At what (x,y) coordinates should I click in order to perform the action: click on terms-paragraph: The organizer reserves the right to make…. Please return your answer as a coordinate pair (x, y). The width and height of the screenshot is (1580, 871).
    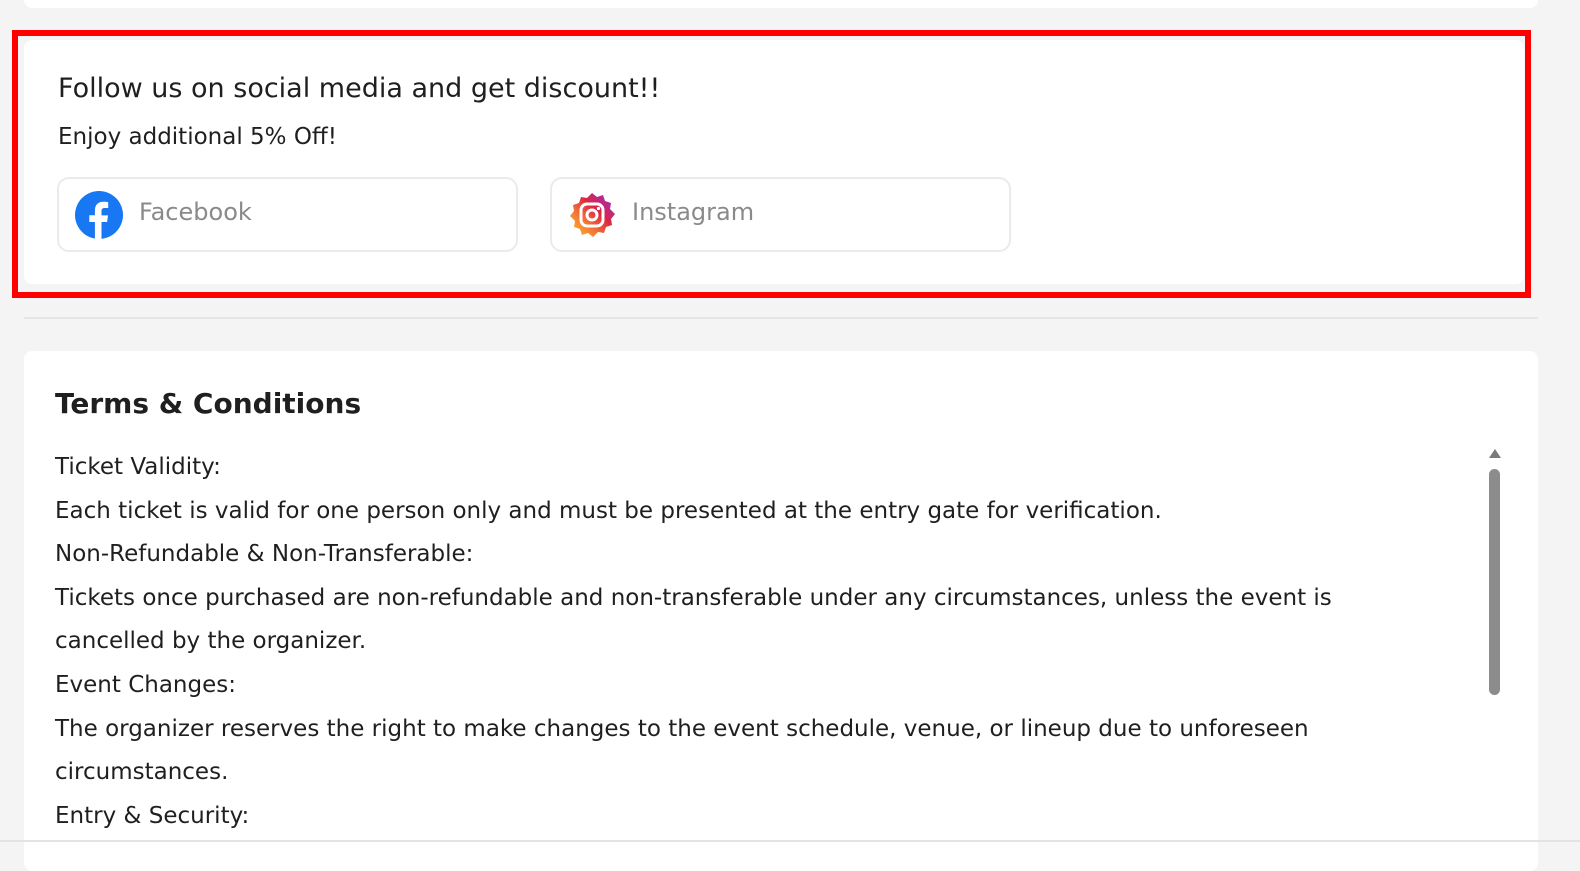
    Looking at the image, I should click on (682, 750).